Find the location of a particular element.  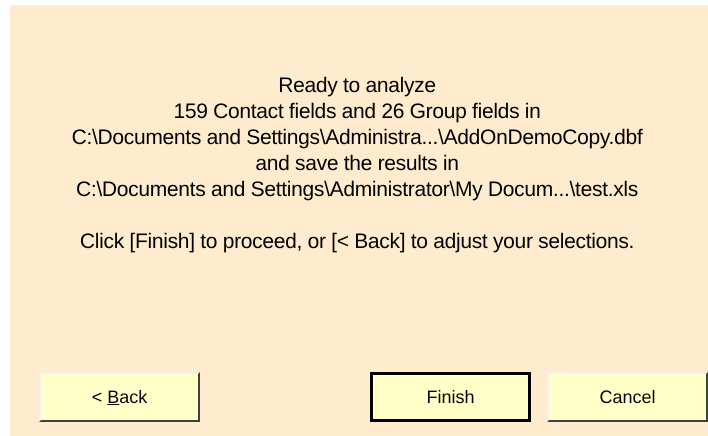

cancel-button: Cancel is located at coordinates (627, 397).